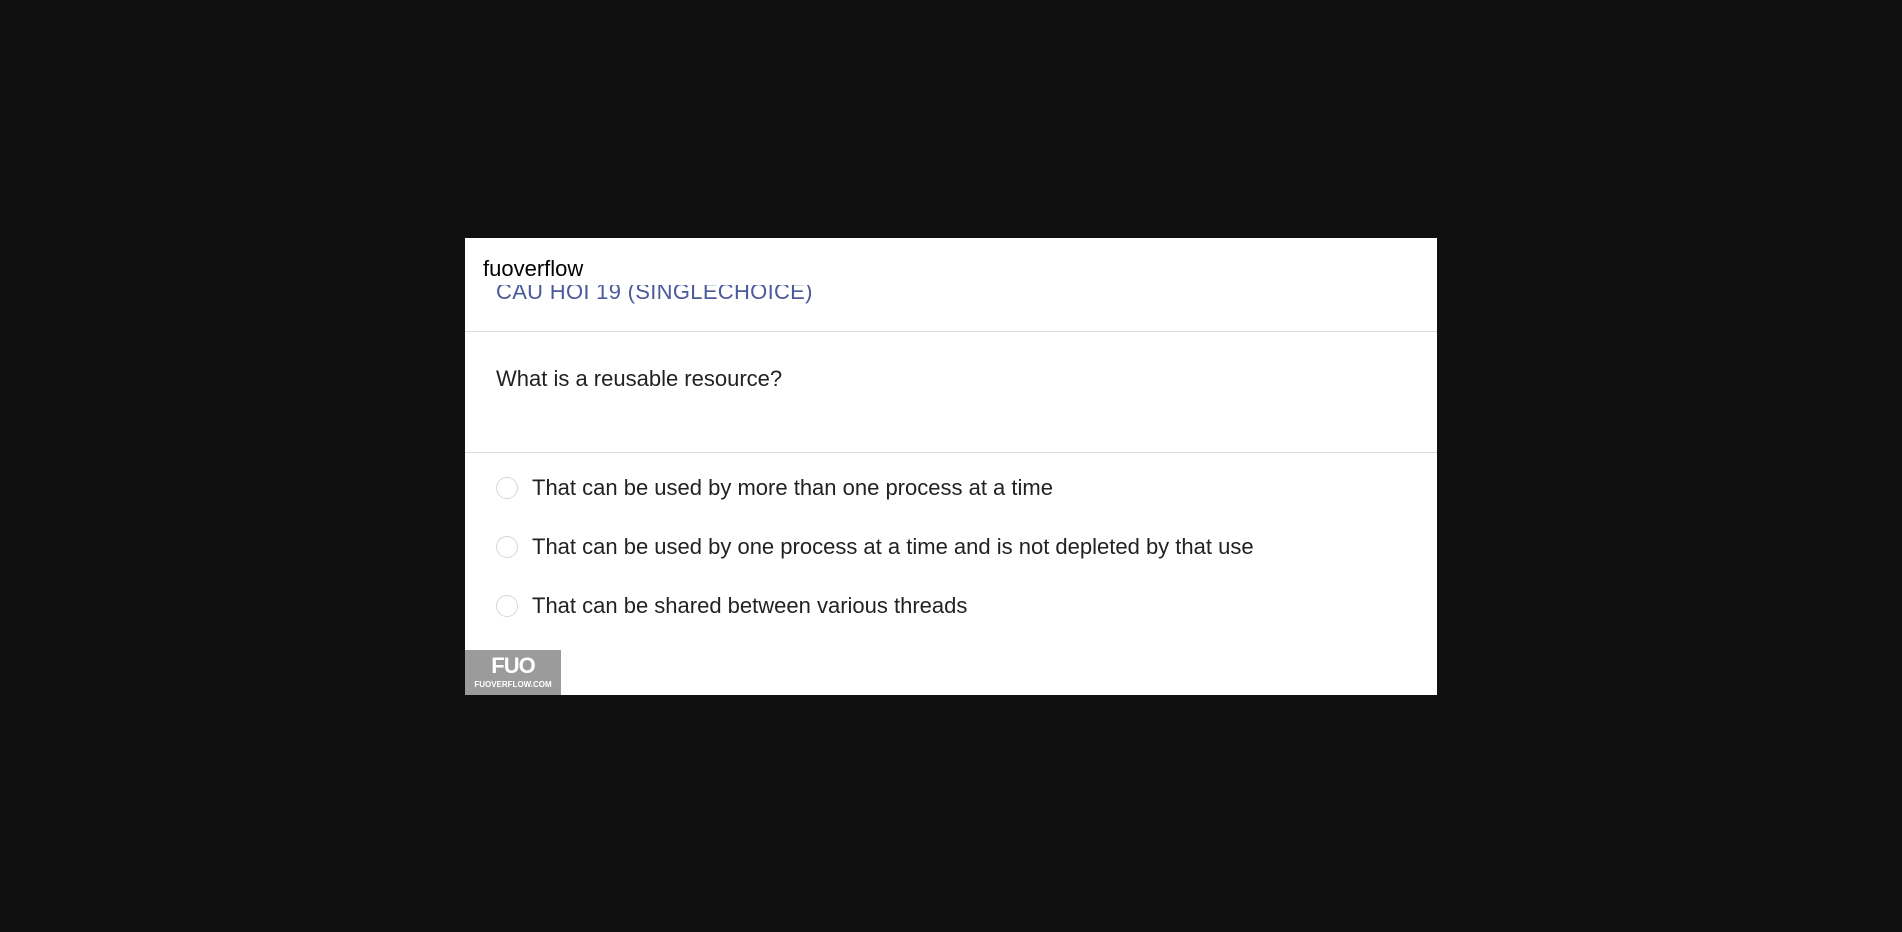 The image size is (1902, 932). What do you see at coordinates (639, 378) in the screenshot?
I see `question-text: What is a reusable resource?` at bounding box center [639, 378].